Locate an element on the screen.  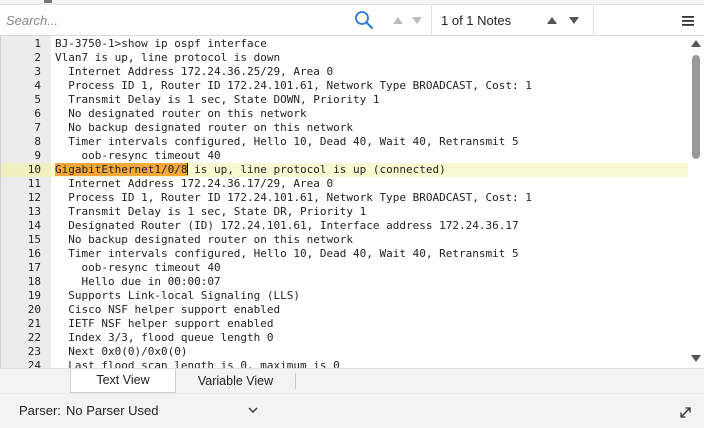
line-text: BJ-3750-1>show ip ospf interface is located at coordinates (161, 43).